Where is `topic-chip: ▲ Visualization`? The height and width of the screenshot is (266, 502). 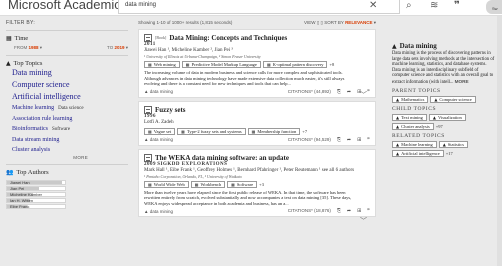
topic-chip: ▲ Visualization is located at coordinates (447, 117).